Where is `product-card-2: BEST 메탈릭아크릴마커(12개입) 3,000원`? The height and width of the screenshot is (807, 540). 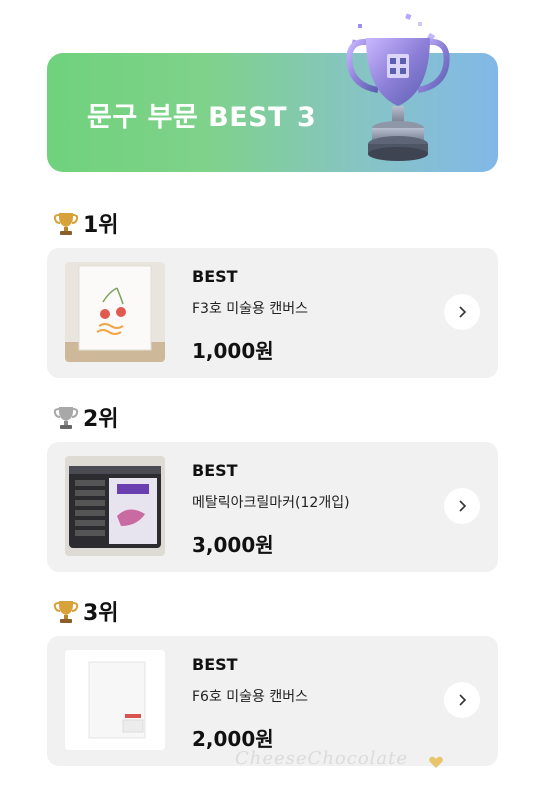 product-card-2: BEST 메탈릭아크릴마커(12개입) 3,000원 is located at coordinates (272, 507).